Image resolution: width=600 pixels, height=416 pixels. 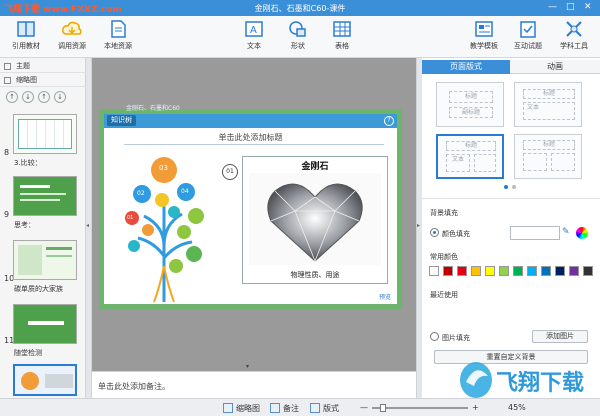 What do you see at coordinates (506, 187) in the screenshot?
I see `page-dot-active` at bounding box center [506, 187].